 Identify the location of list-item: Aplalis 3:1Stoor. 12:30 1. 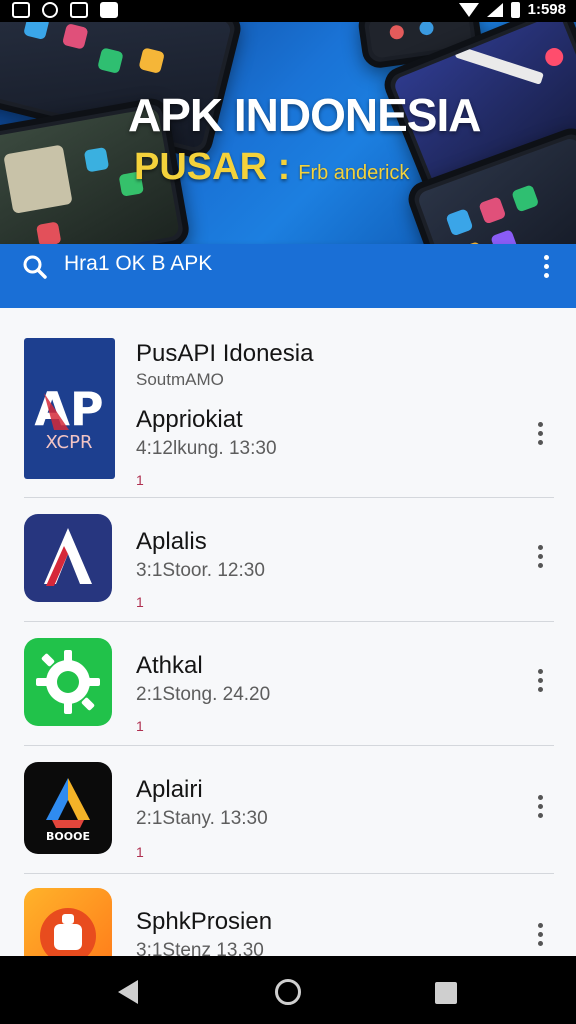
(288, 560).